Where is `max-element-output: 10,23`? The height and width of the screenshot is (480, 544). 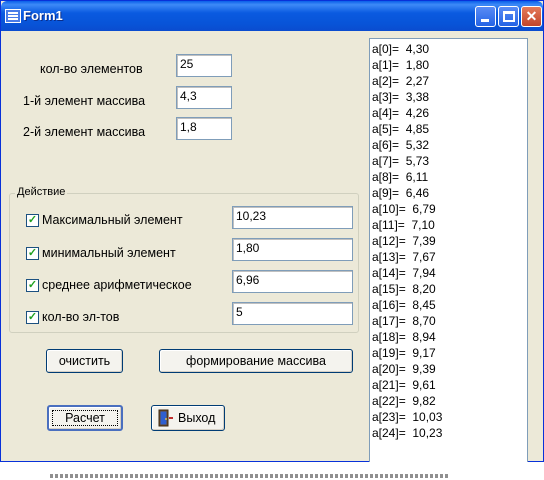
max-element-output: 10,23 is located at coordinates (292, 217).